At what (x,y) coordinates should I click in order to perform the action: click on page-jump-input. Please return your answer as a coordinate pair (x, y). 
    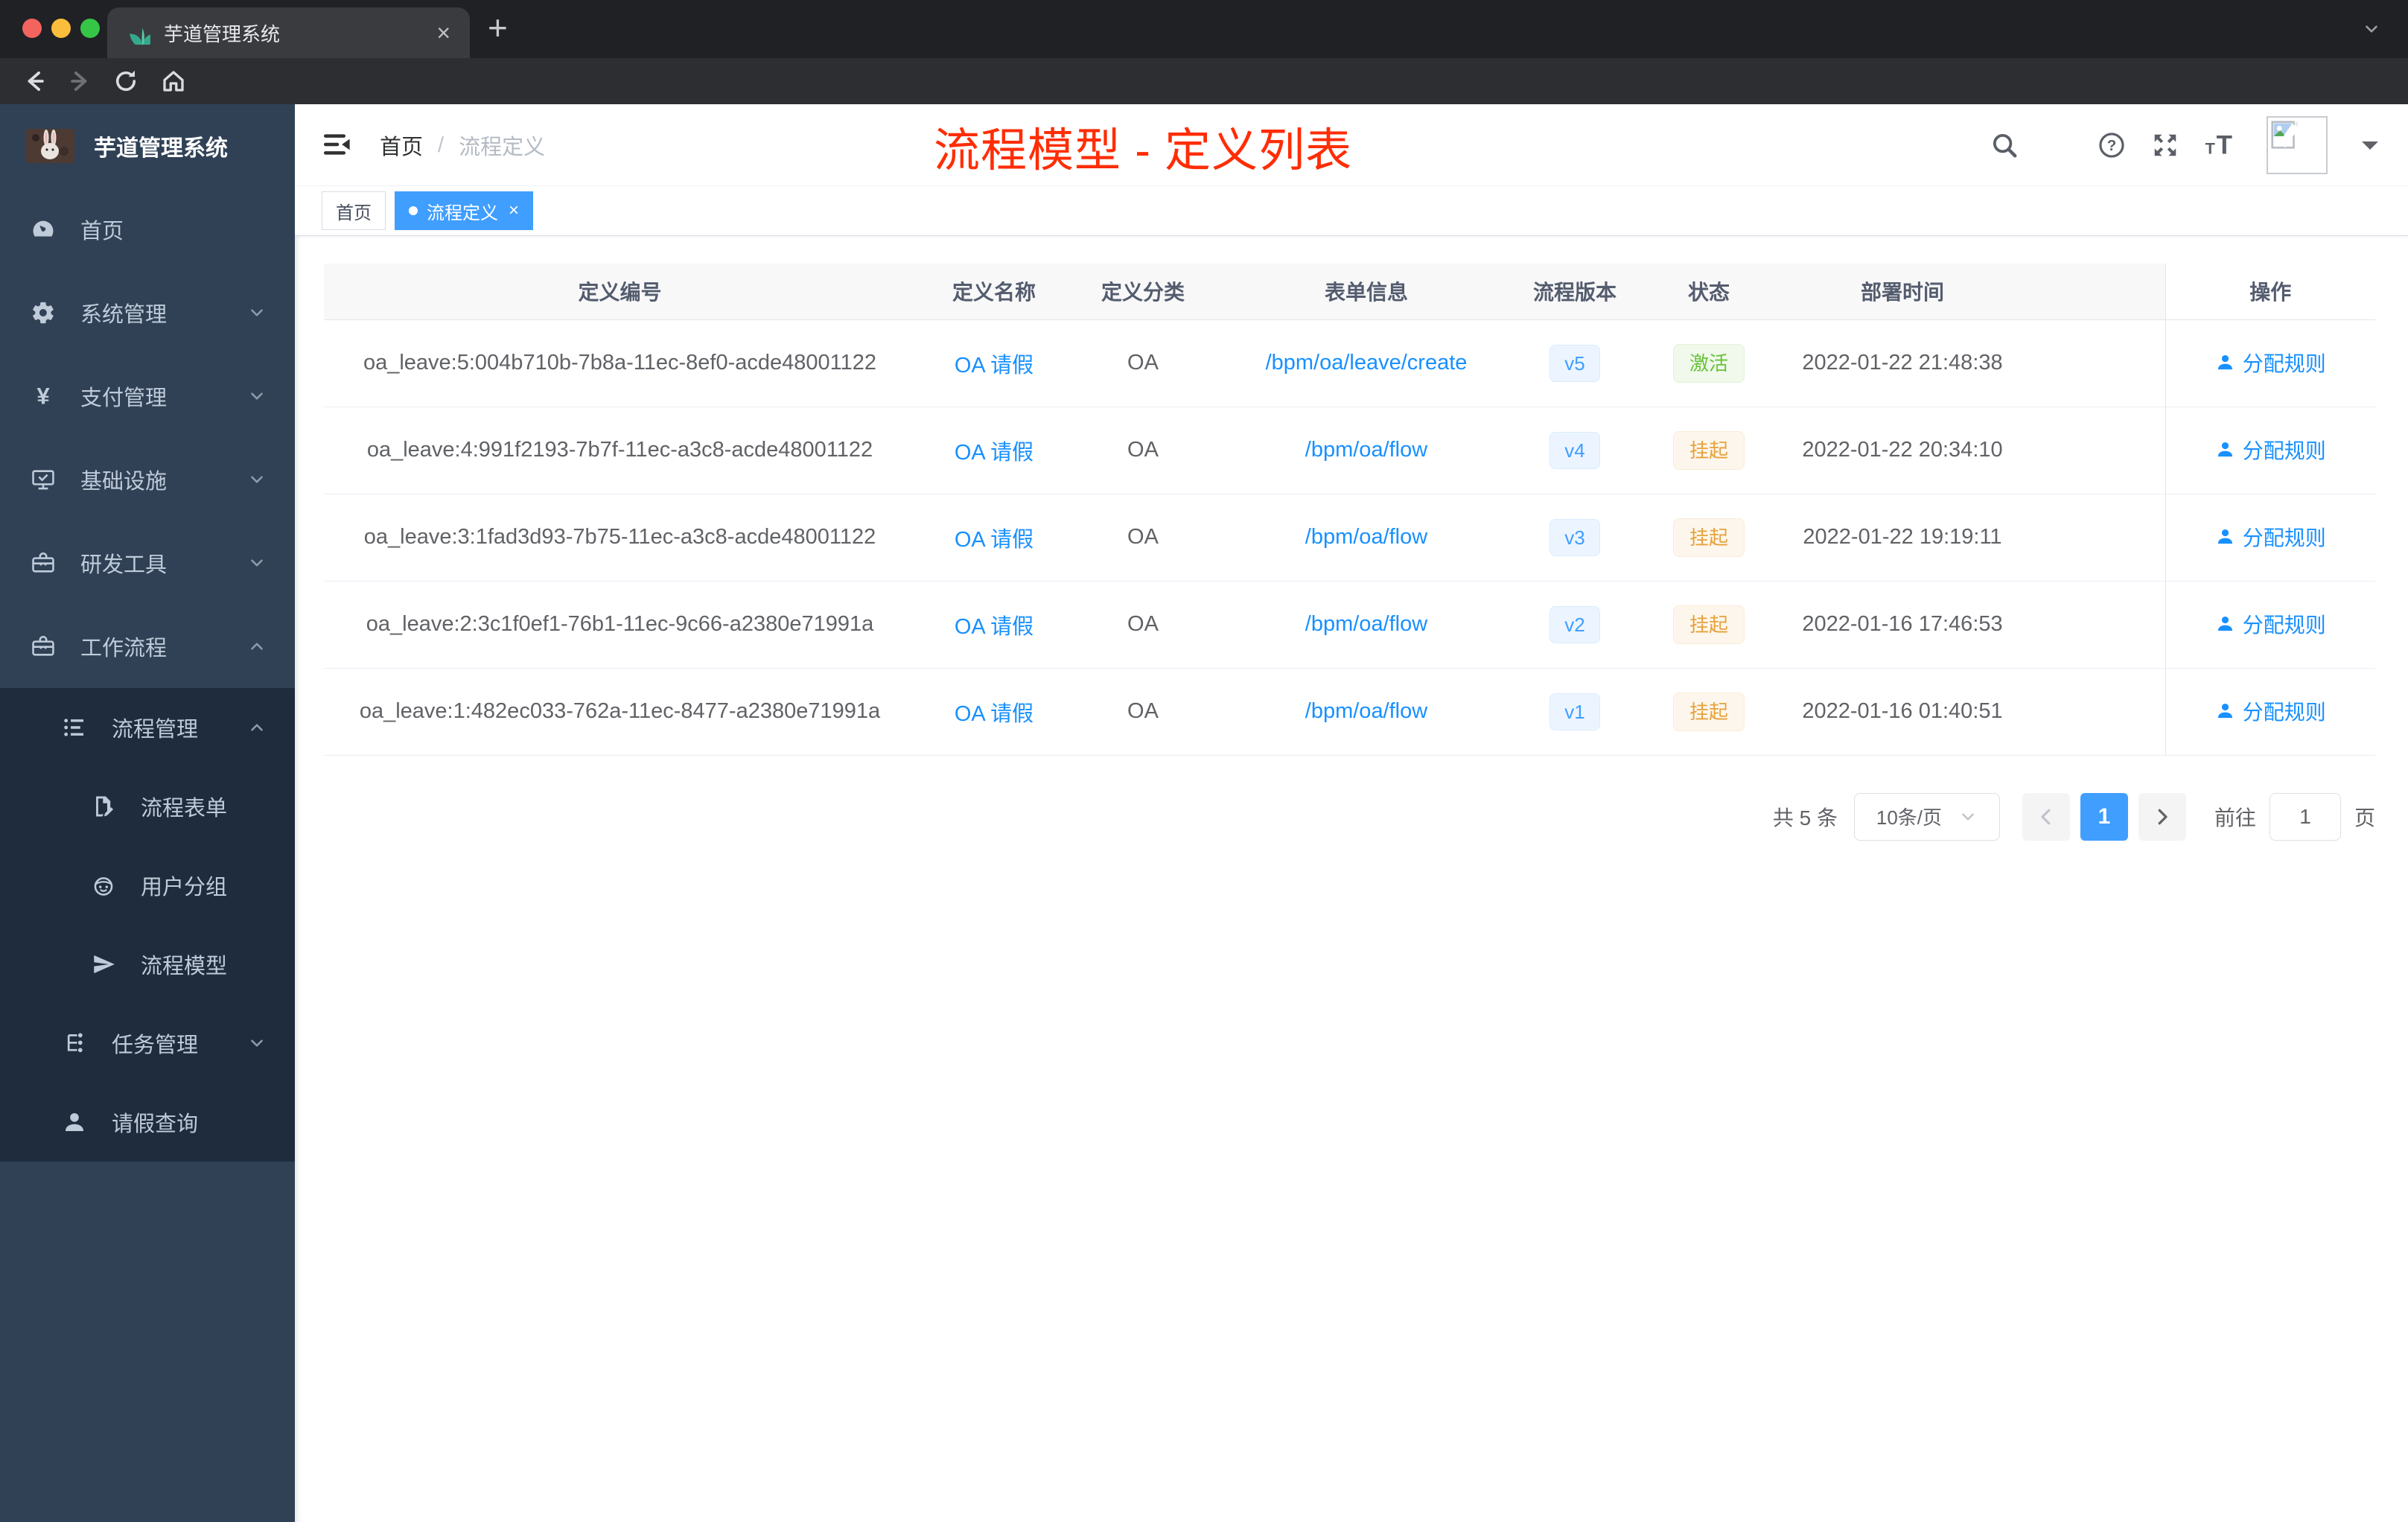
    Looking at the image, I should click on (2305, 816).